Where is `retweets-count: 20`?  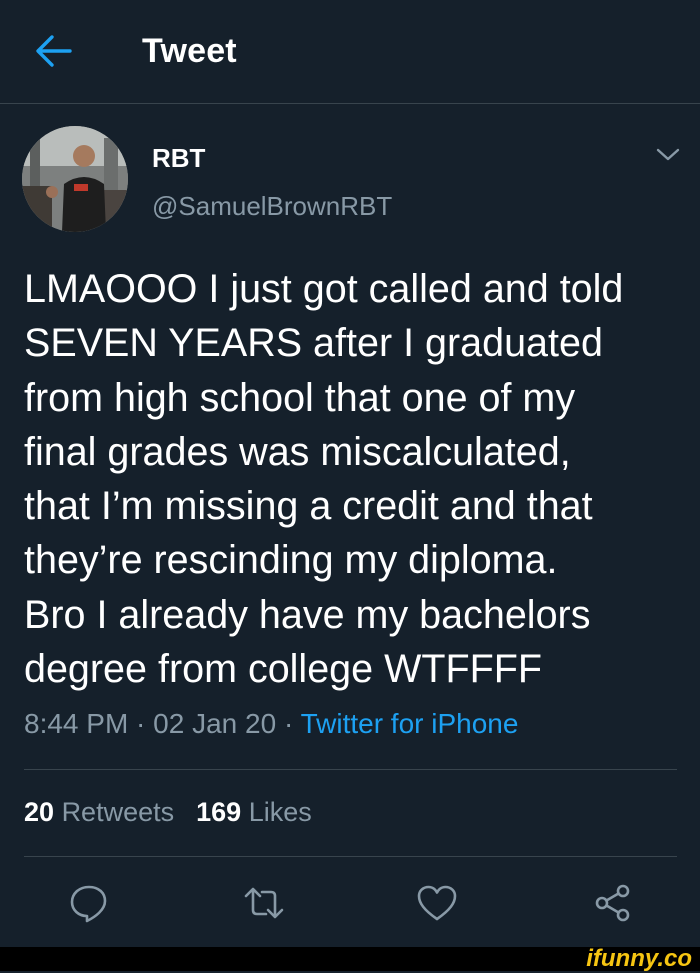
retweets-count: 20 is located at coordinates (39, 812).